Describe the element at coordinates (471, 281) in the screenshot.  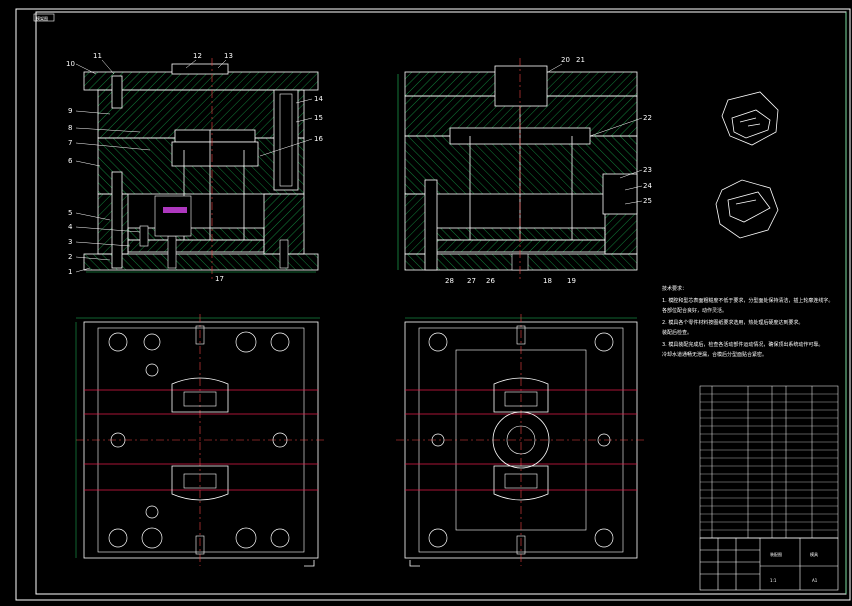
I see `callout-27: 27` at that location.